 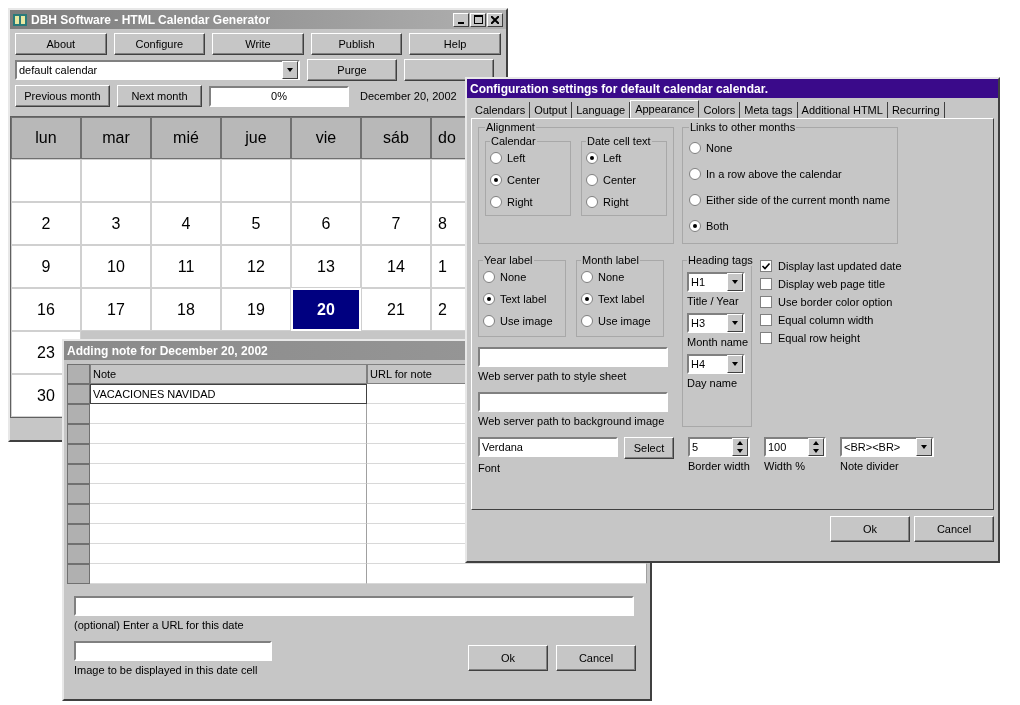 I want to click on field-caption: Image to be displayed in this date cell, so click(x=166, y=670).